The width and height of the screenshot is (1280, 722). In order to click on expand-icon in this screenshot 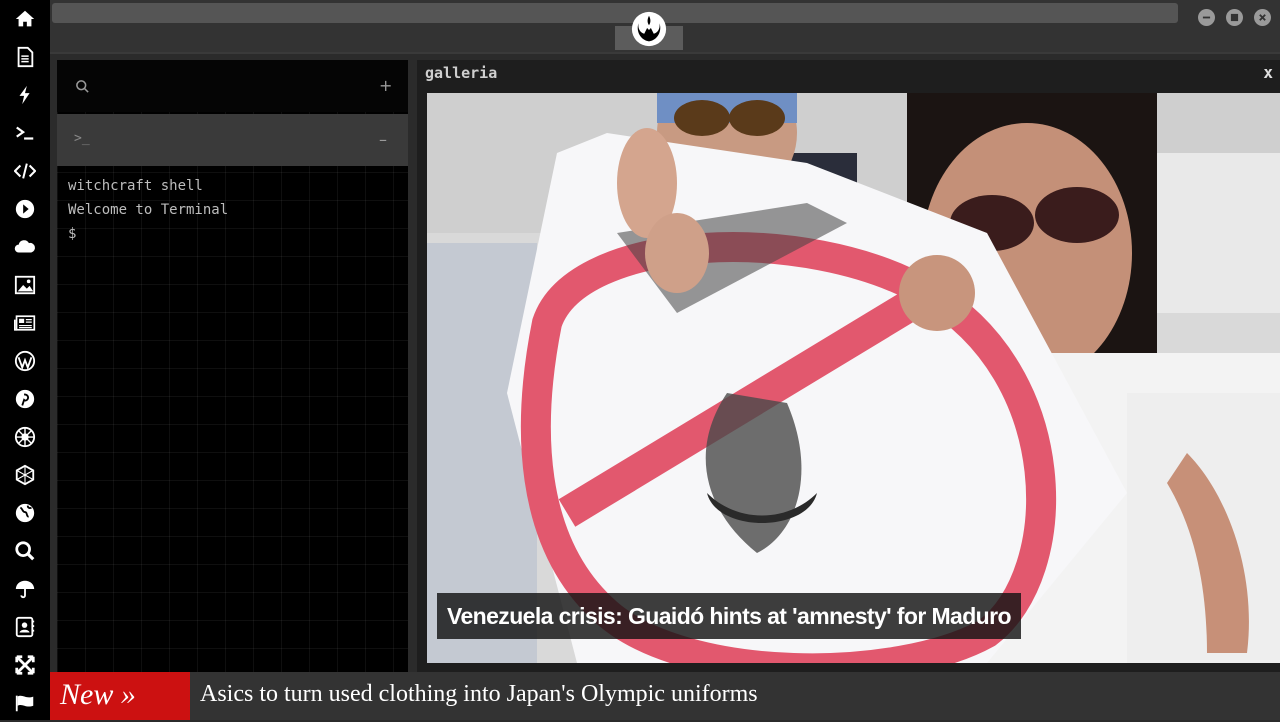, I will do `click(25, 665)`.